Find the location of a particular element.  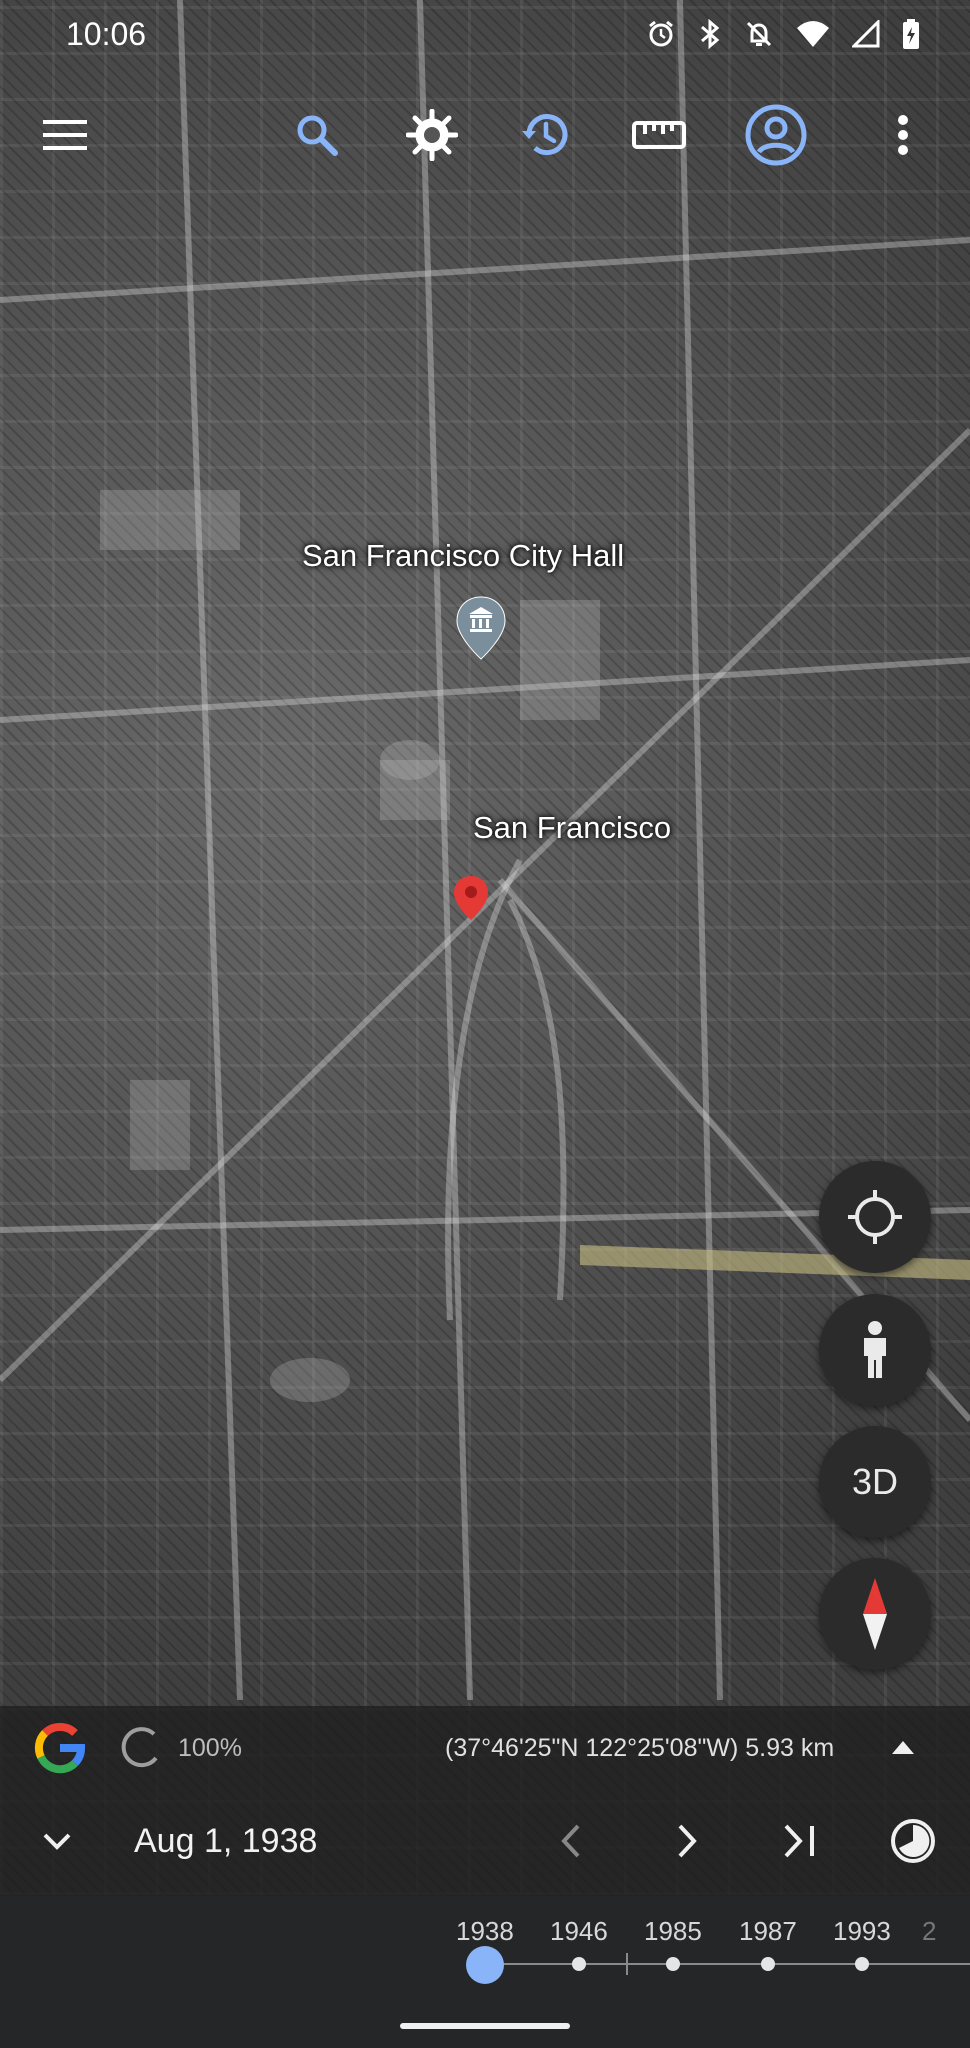

crosshair-icon is located at coordinates (875, 1217).